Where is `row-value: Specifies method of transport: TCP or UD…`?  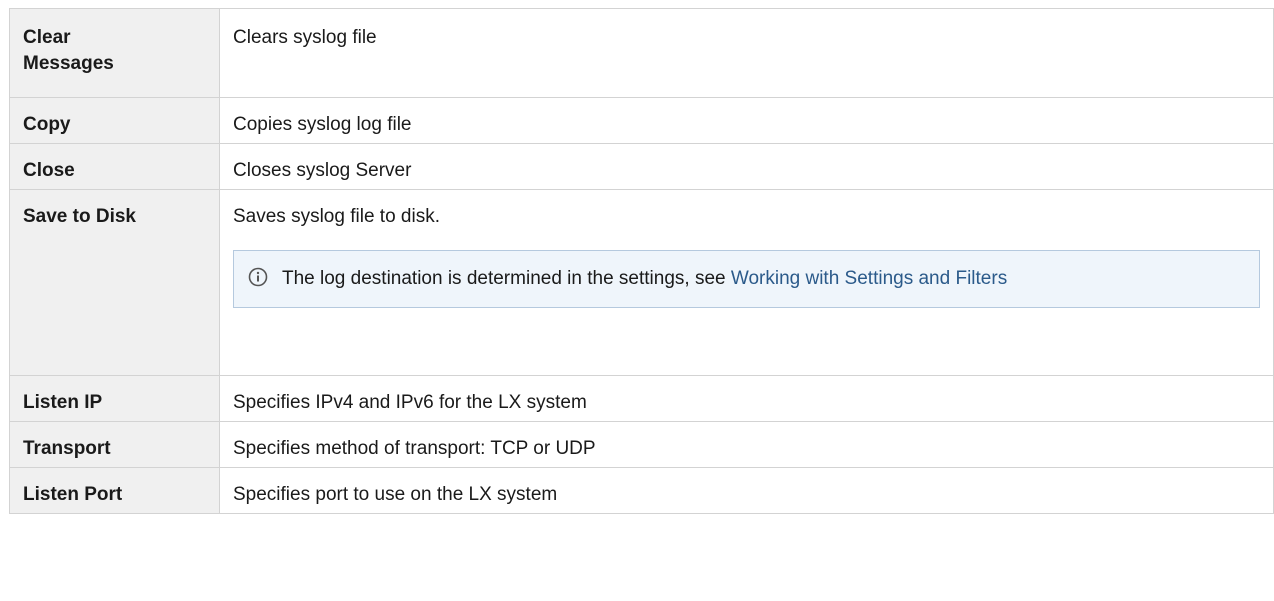
row-value: Specifies method of transport: TCP or UD… is located at coordinates (746, 444).